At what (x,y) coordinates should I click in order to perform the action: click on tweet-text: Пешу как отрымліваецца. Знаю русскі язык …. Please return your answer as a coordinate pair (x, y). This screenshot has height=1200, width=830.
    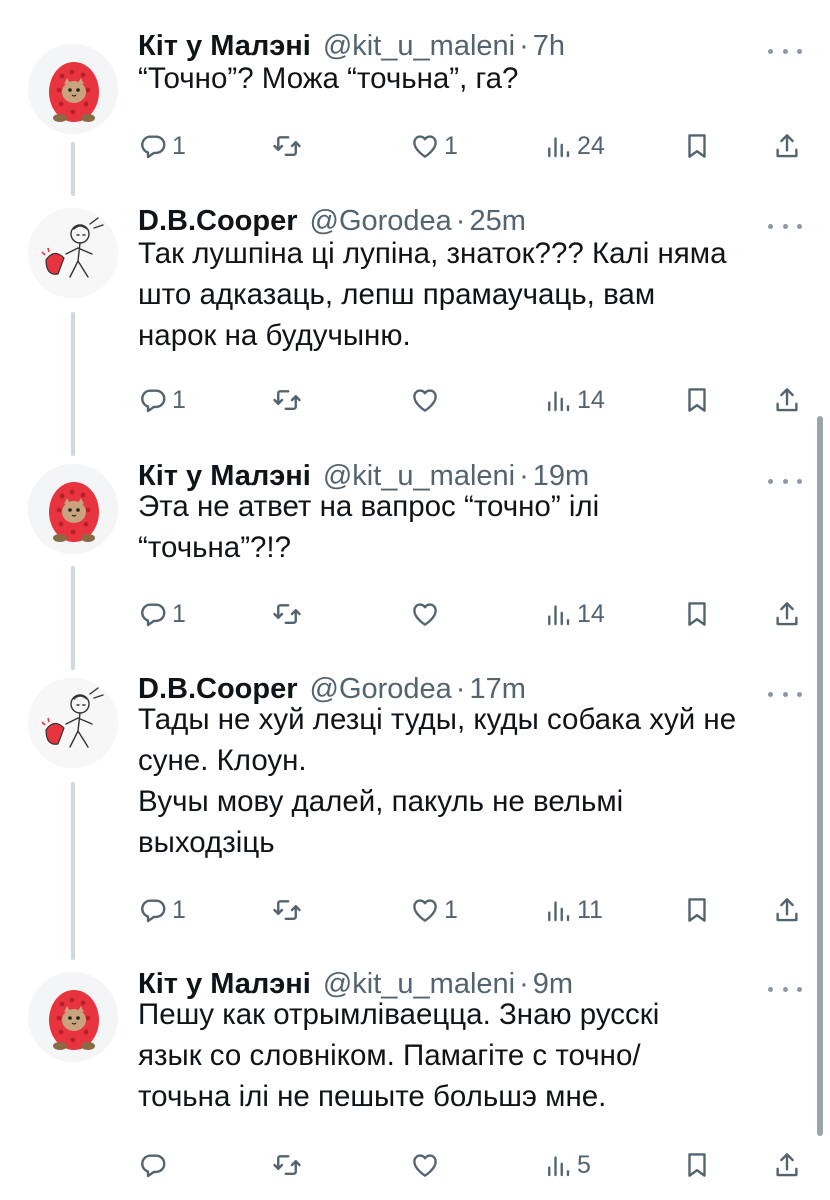
    Looking at the image, I should click on (468, 1055).